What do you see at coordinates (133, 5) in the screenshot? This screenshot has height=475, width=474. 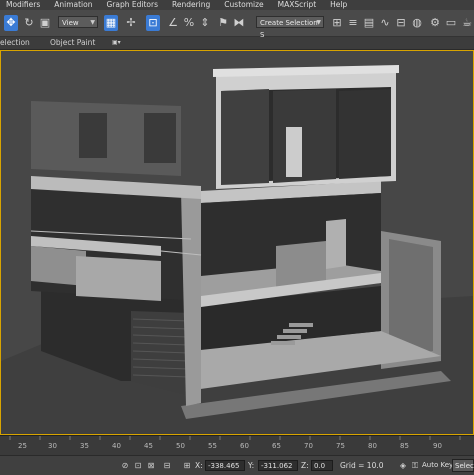 I see `menu-graph-editors: Graph Editors` at bounding box center [133, 5].